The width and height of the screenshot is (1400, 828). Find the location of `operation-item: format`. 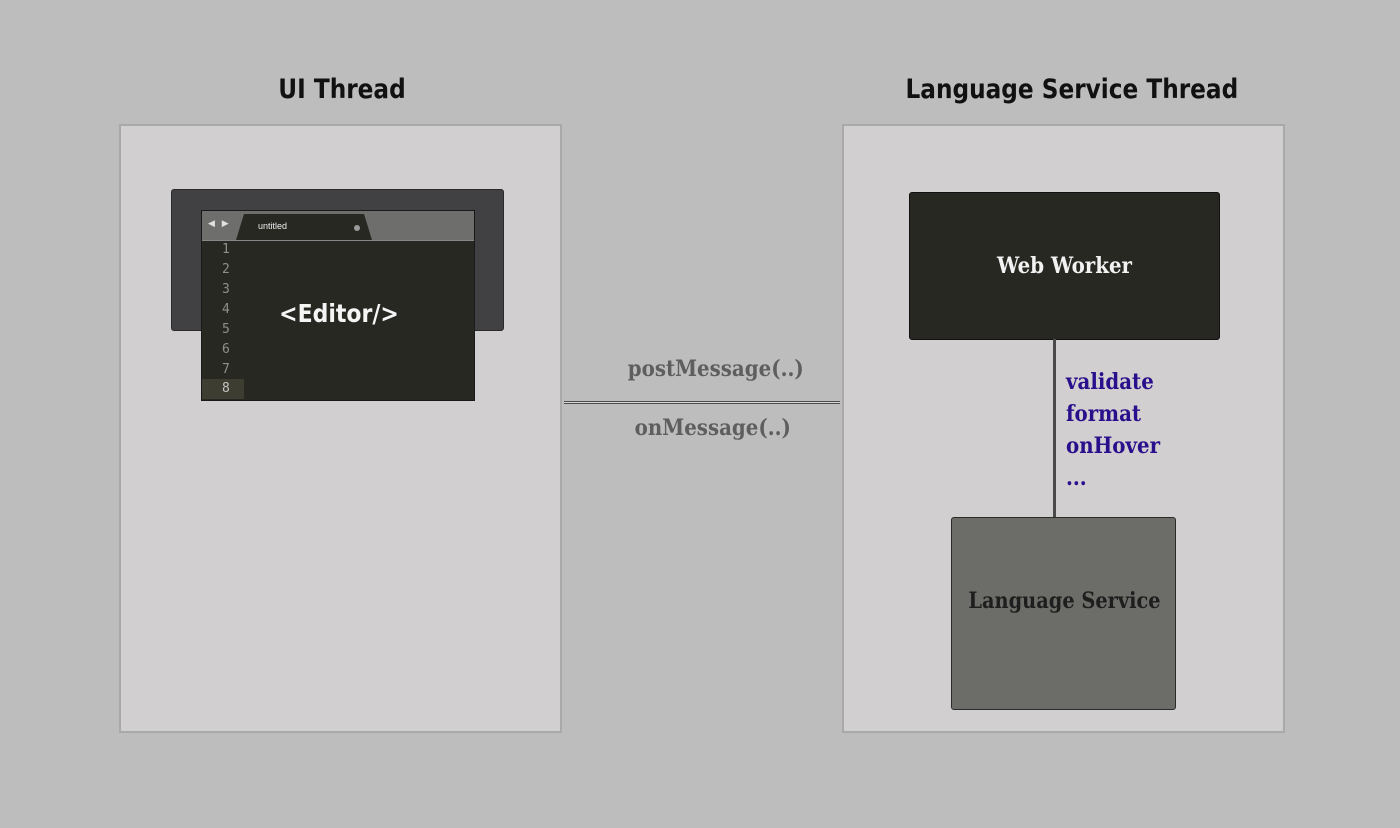

operation-item: format is located at coordinates (1104, 414).